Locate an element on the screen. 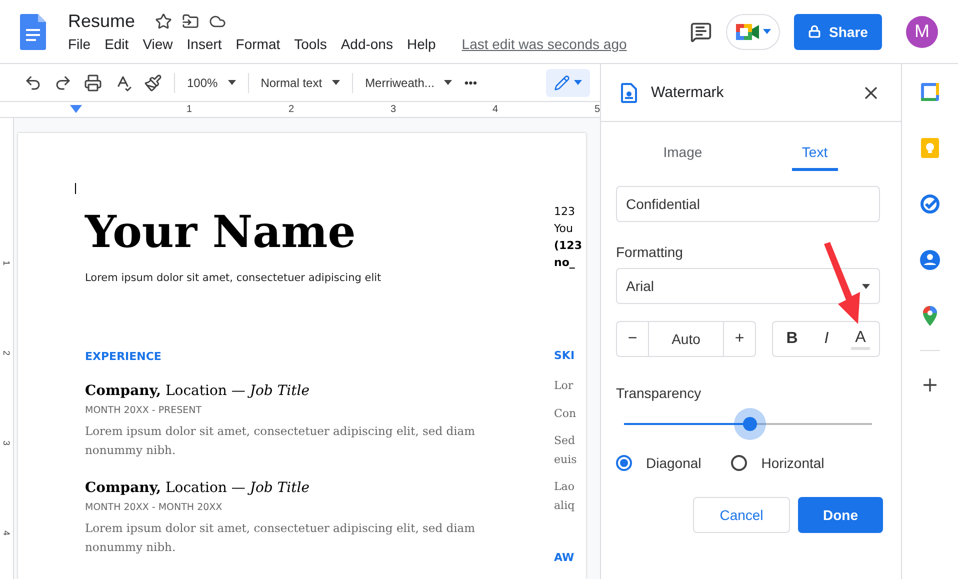  job-dates: MONTH 20XX - MONTH 20XX is located at coordinates (154, 507).